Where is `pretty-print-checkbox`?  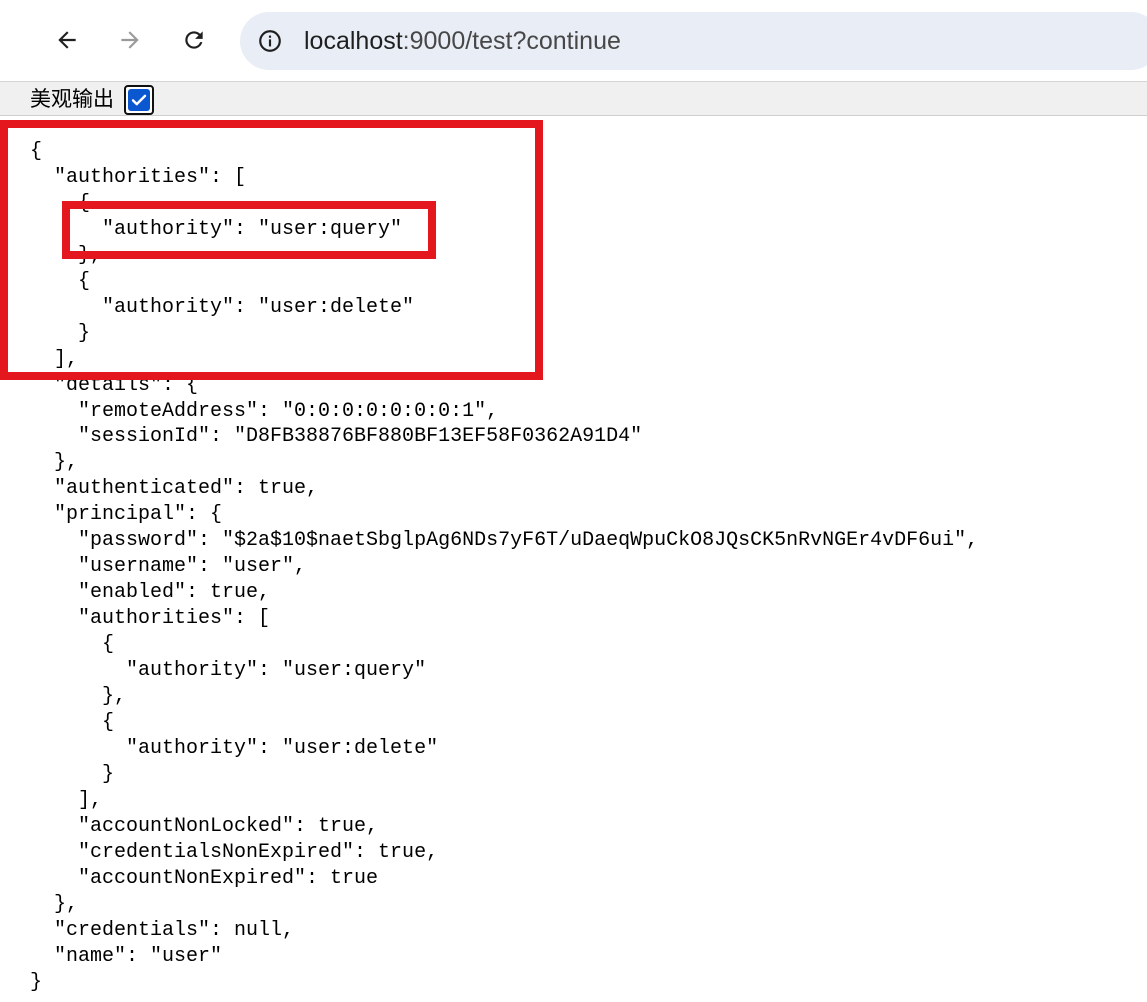 pretty-print-checkbox is located at coordinates (139, 100).